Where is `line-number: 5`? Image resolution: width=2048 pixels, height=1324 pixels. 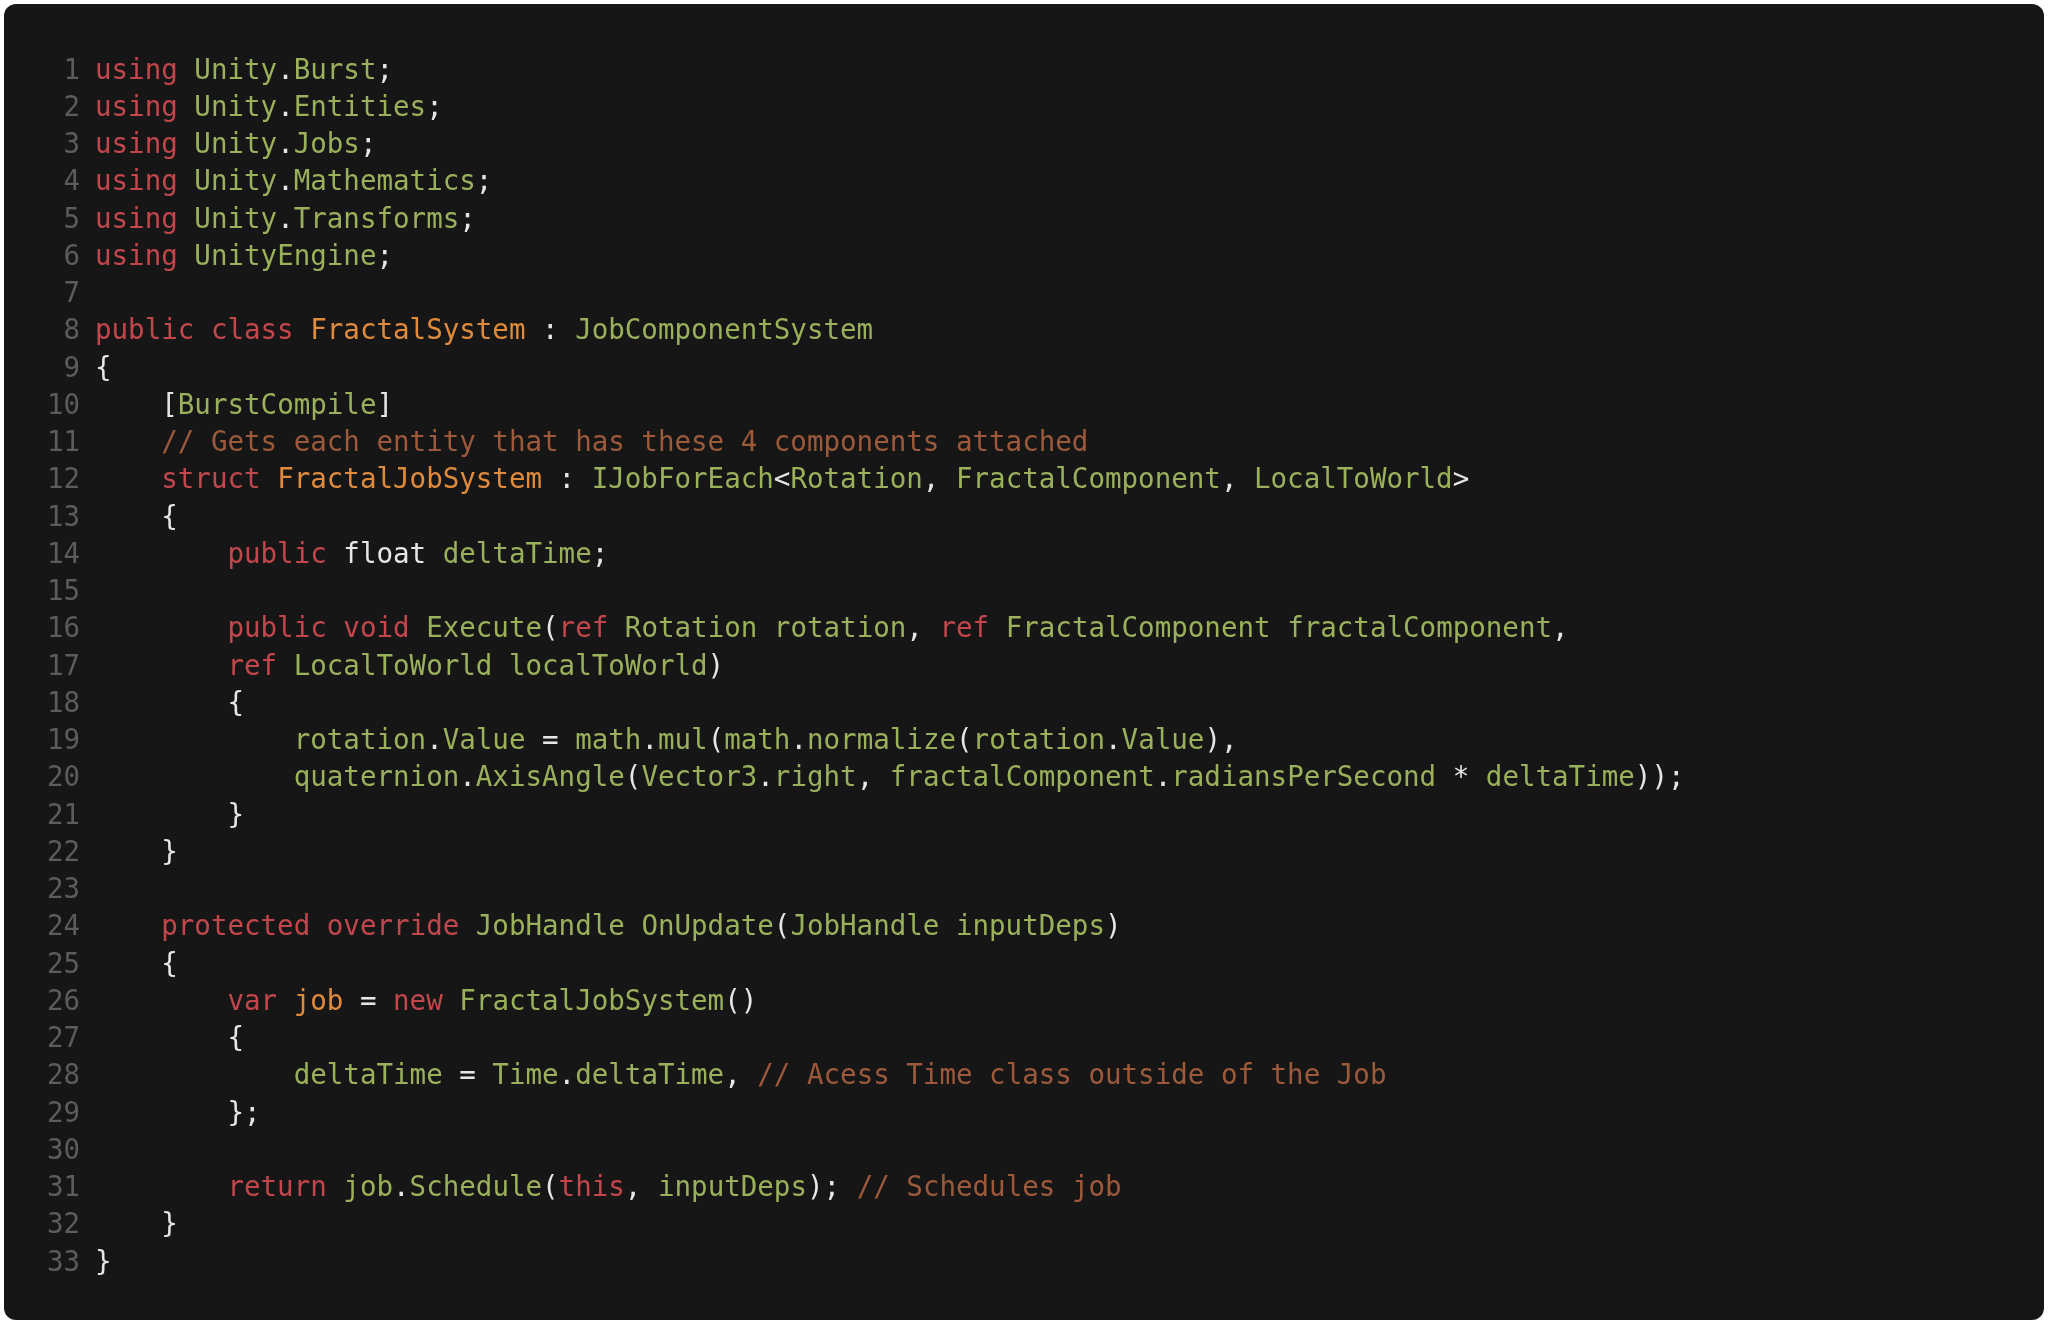 line-number: 5 is located at coordinates (71, 217).